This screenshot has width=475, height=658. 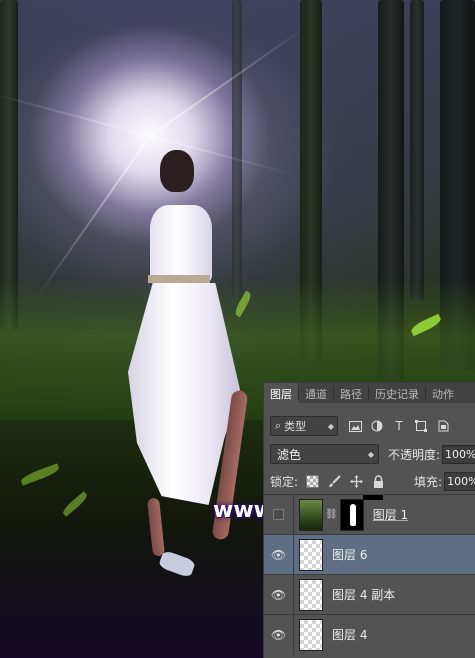 What do you see at coordinates (378, 481) in the screenshot?
I see `lock-all-icon` at bounding box center [378, 481].